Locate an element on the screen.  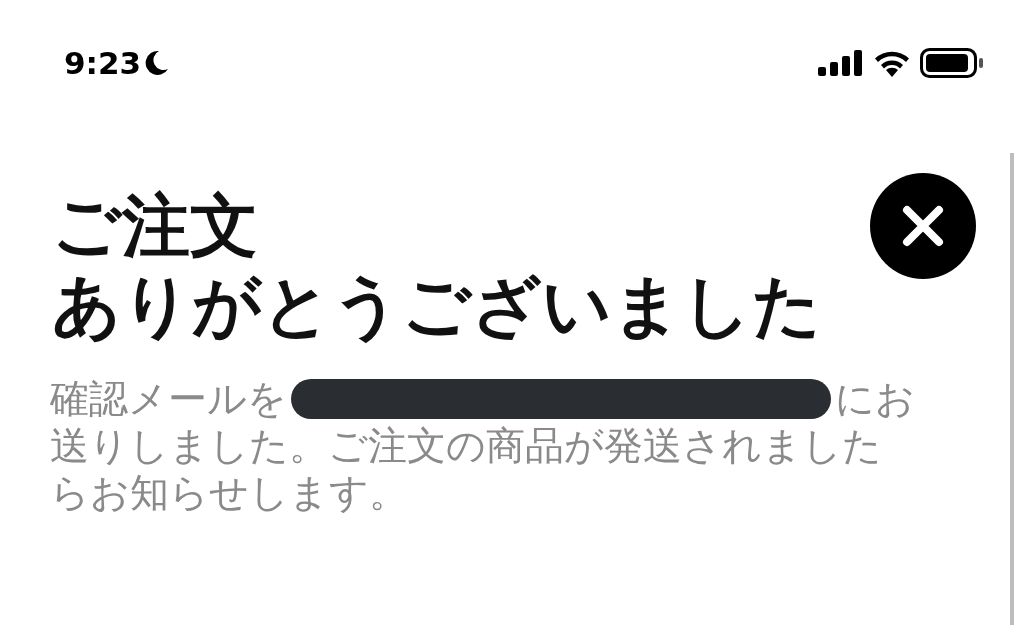
message-text: 送りしました。ご注文の商品が発送されました is located at coordinates (466, 446).